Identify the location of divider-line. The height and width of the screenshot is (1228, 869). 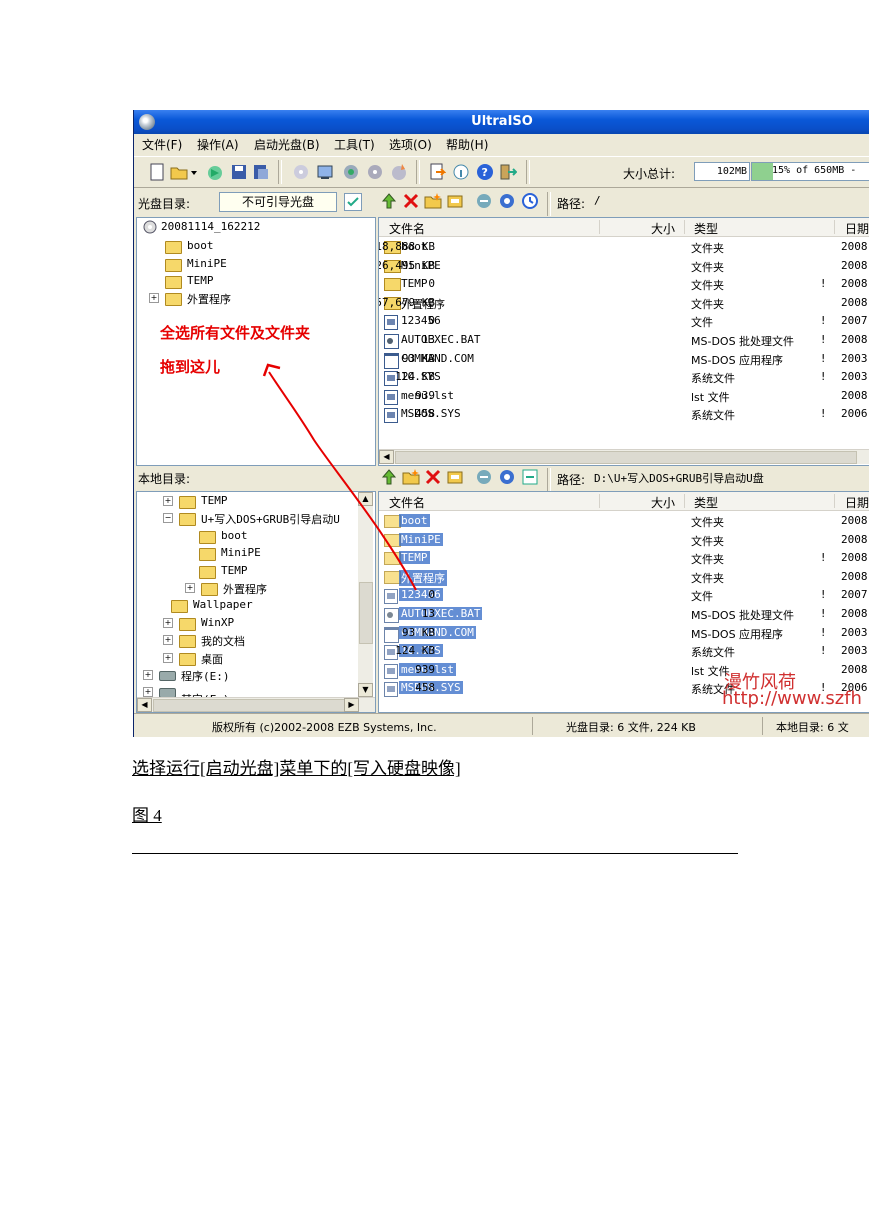
(435, 853).